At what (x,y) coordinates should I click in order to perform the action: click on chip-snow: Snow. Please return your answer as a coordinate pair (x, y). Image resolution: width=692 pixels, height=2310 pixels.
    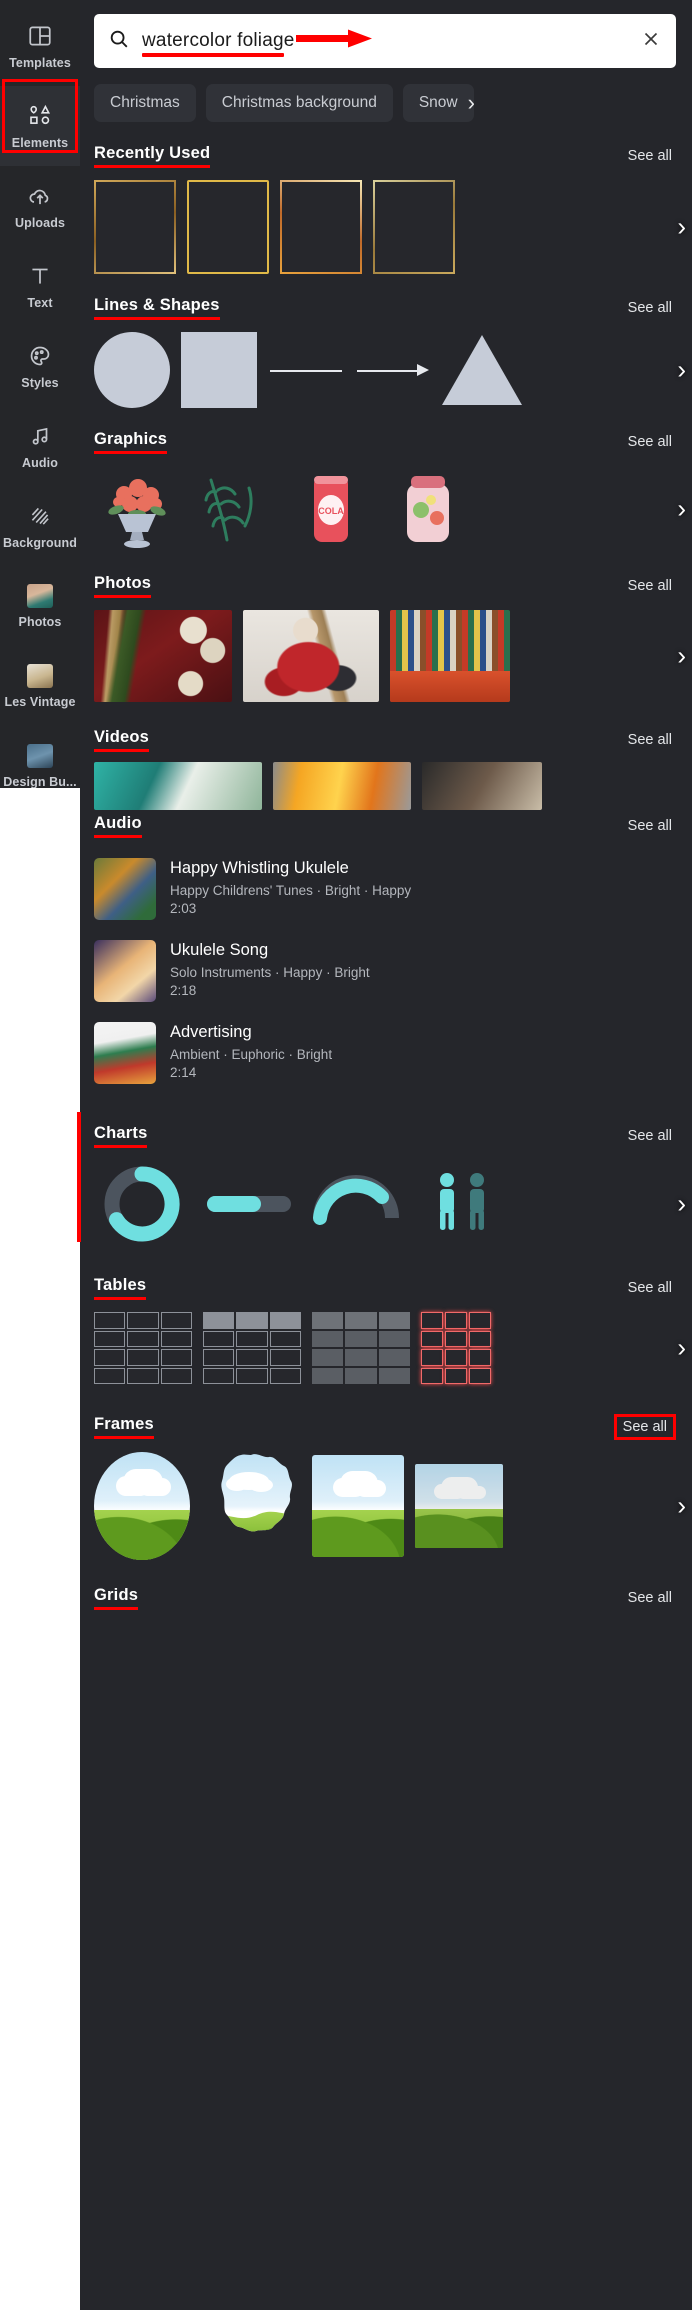
    Looking at the image, I should click on (438, 103).